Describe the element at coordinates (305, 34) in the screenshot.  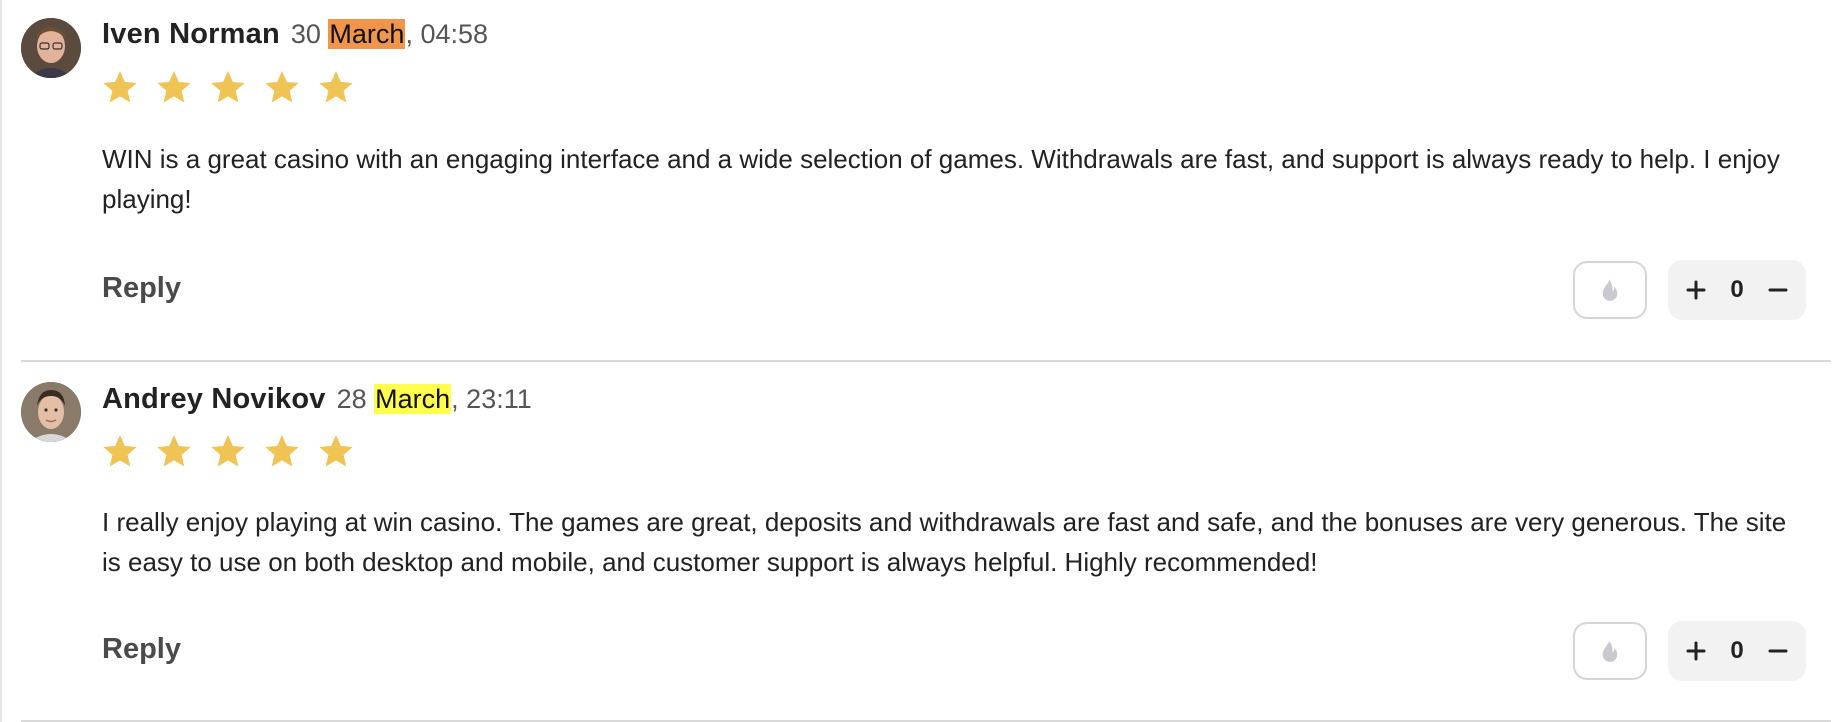
I see `date-day: 30` at that location.